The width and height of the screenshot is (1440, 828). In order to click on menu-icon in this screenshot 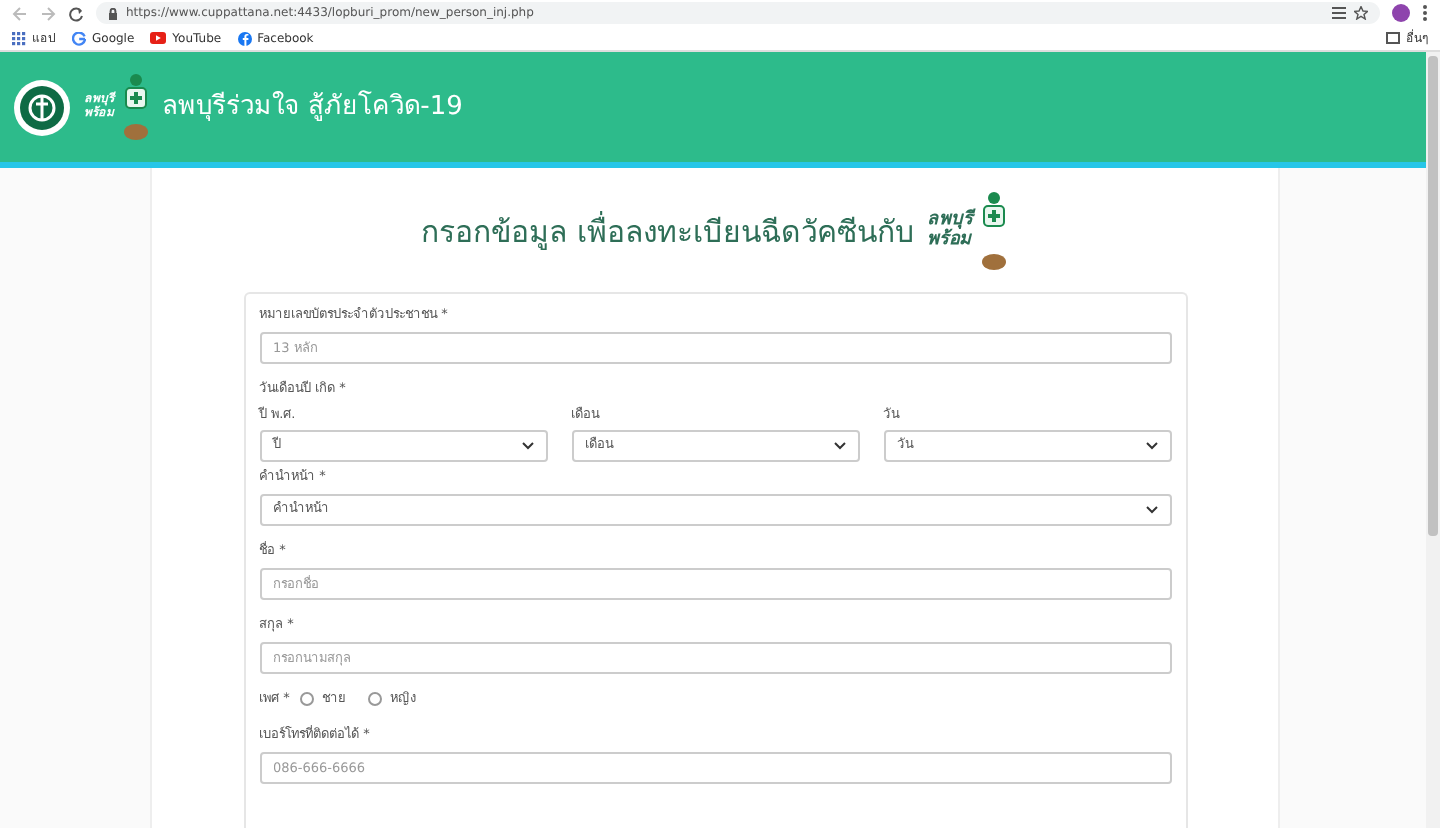, I will do `click(1425, 13)`.